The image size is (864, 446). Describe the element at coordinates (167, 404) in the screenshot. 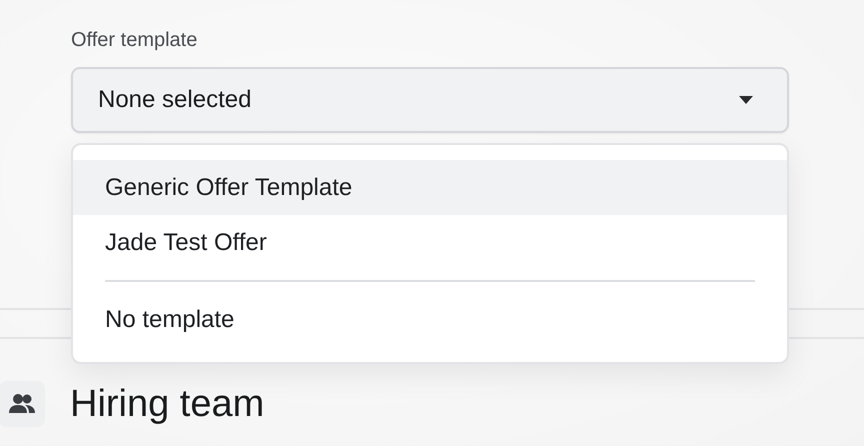

I see `section-title: Hiring team` at that location.